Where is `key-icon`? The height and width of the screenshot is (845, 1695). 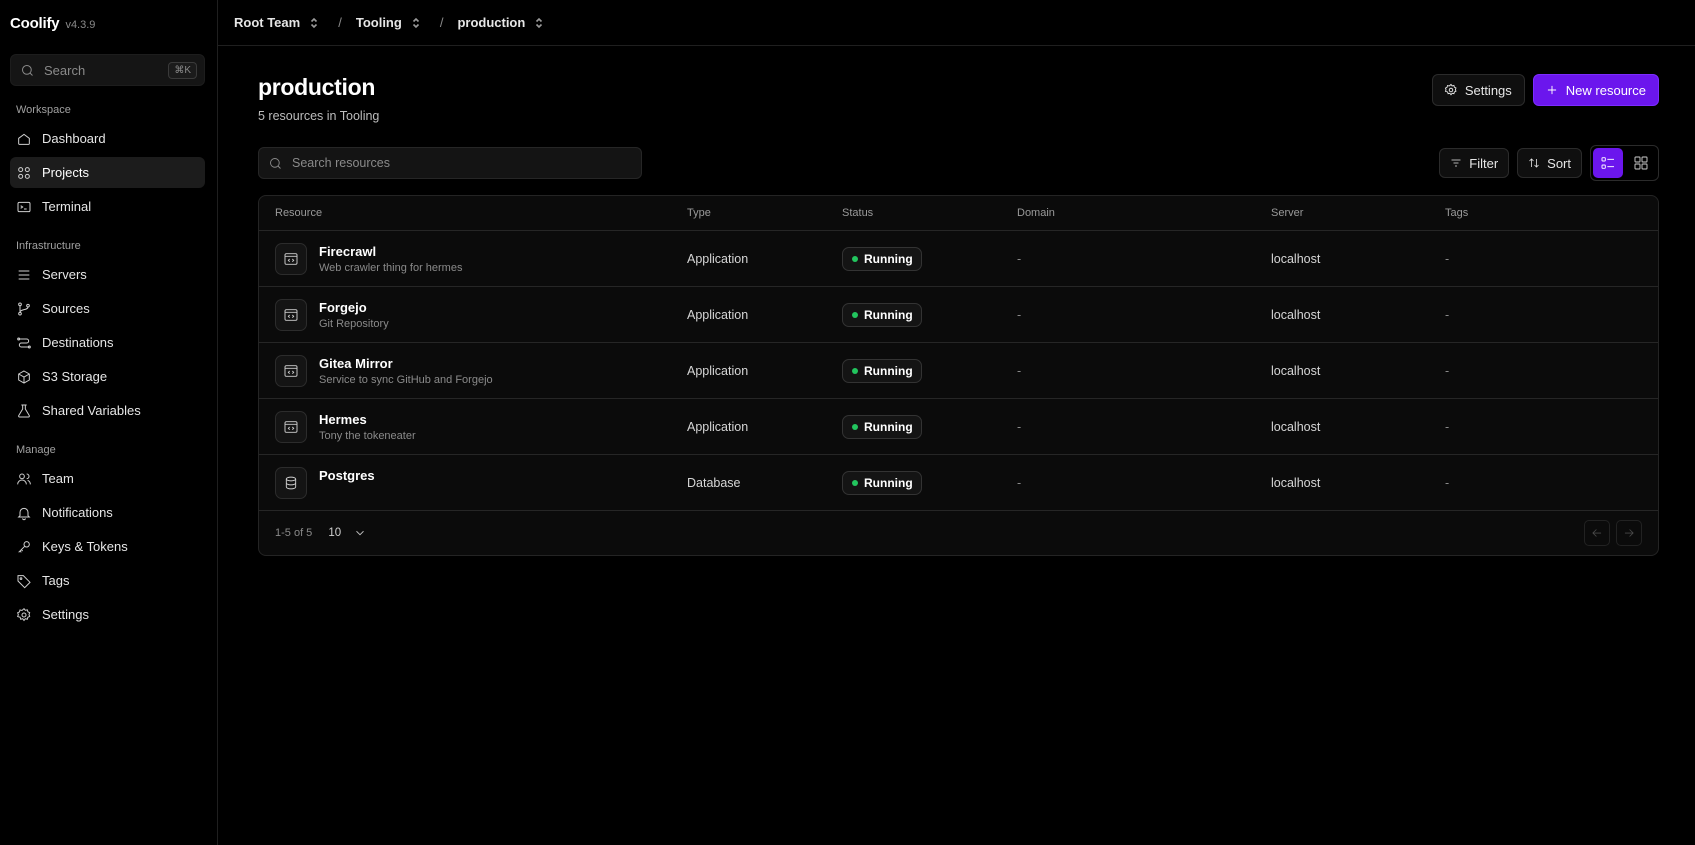 key-icon is located at coordinates (24, 546).